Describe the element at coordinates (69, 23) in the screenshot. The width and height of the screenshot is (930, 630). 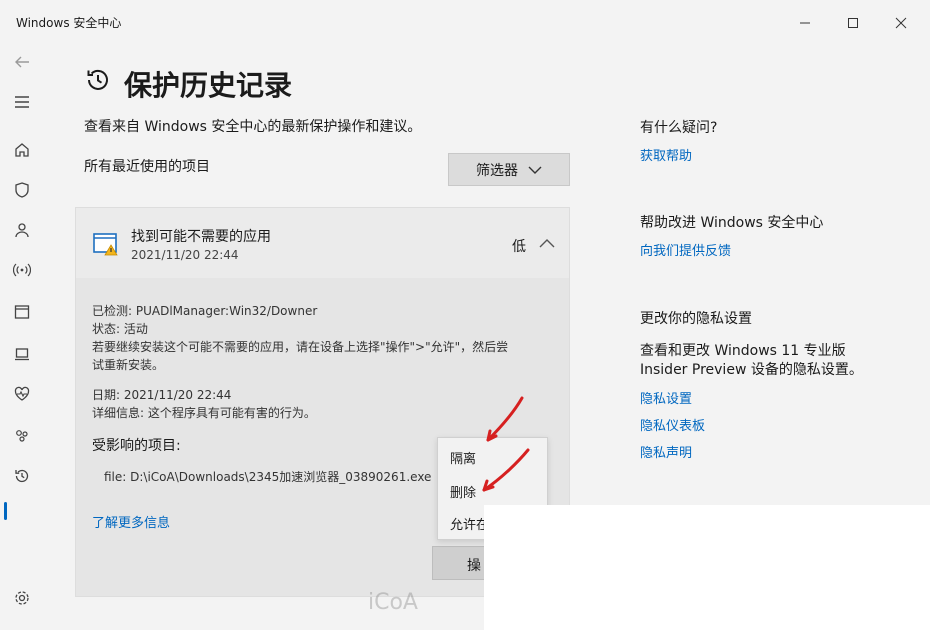
I see `app-title: Windows 安全中心` at that location.